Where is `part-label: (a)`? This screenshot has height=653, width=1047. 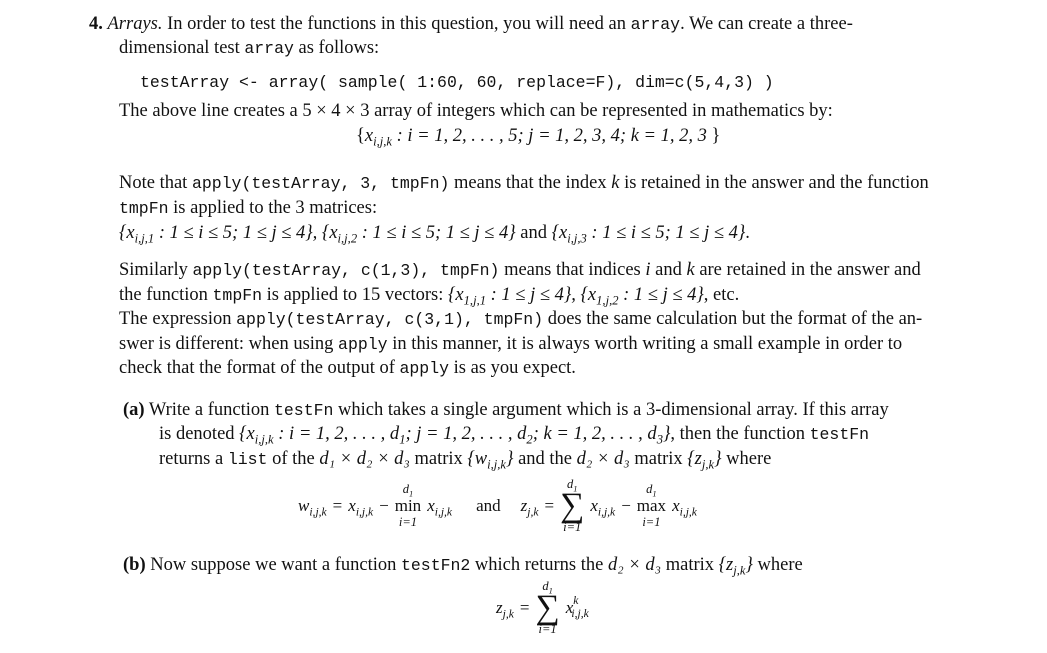
part-label: (a) is located at coordinates (134, 410).